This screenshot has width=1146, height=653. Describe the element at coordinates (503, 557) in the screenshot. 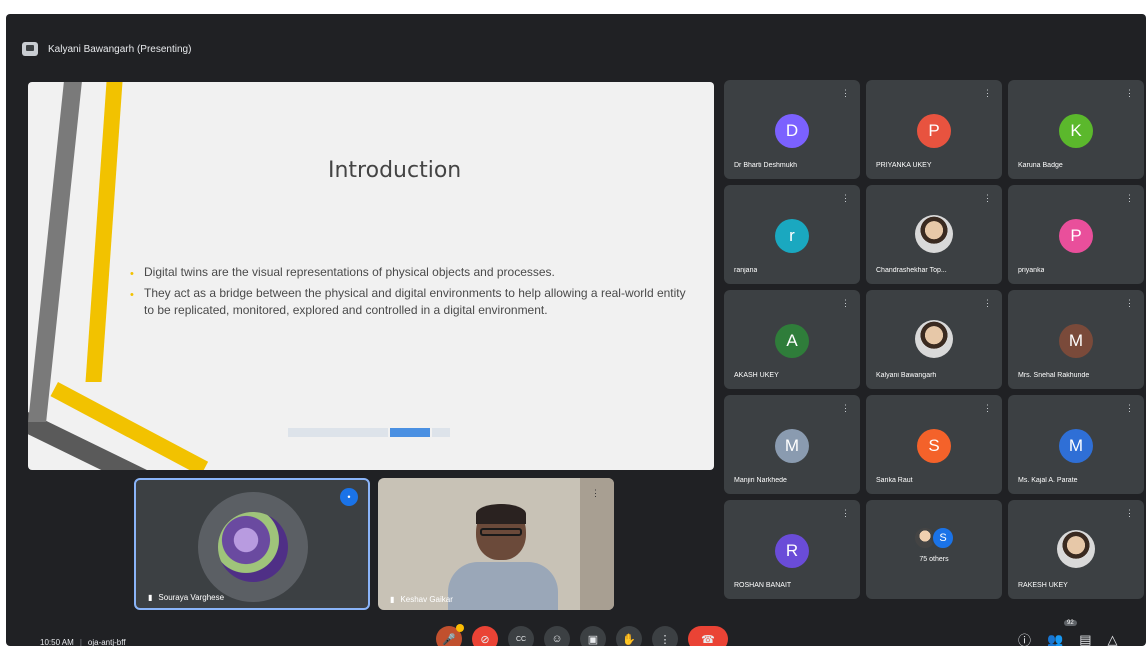

I see `video-feed-person` at that location.